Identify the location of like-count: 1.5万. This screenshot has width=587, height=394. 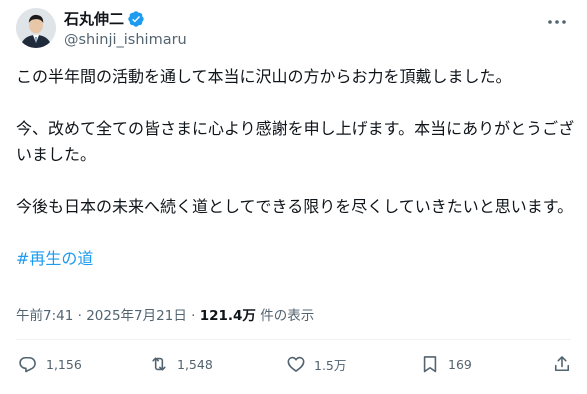
(330, 365).